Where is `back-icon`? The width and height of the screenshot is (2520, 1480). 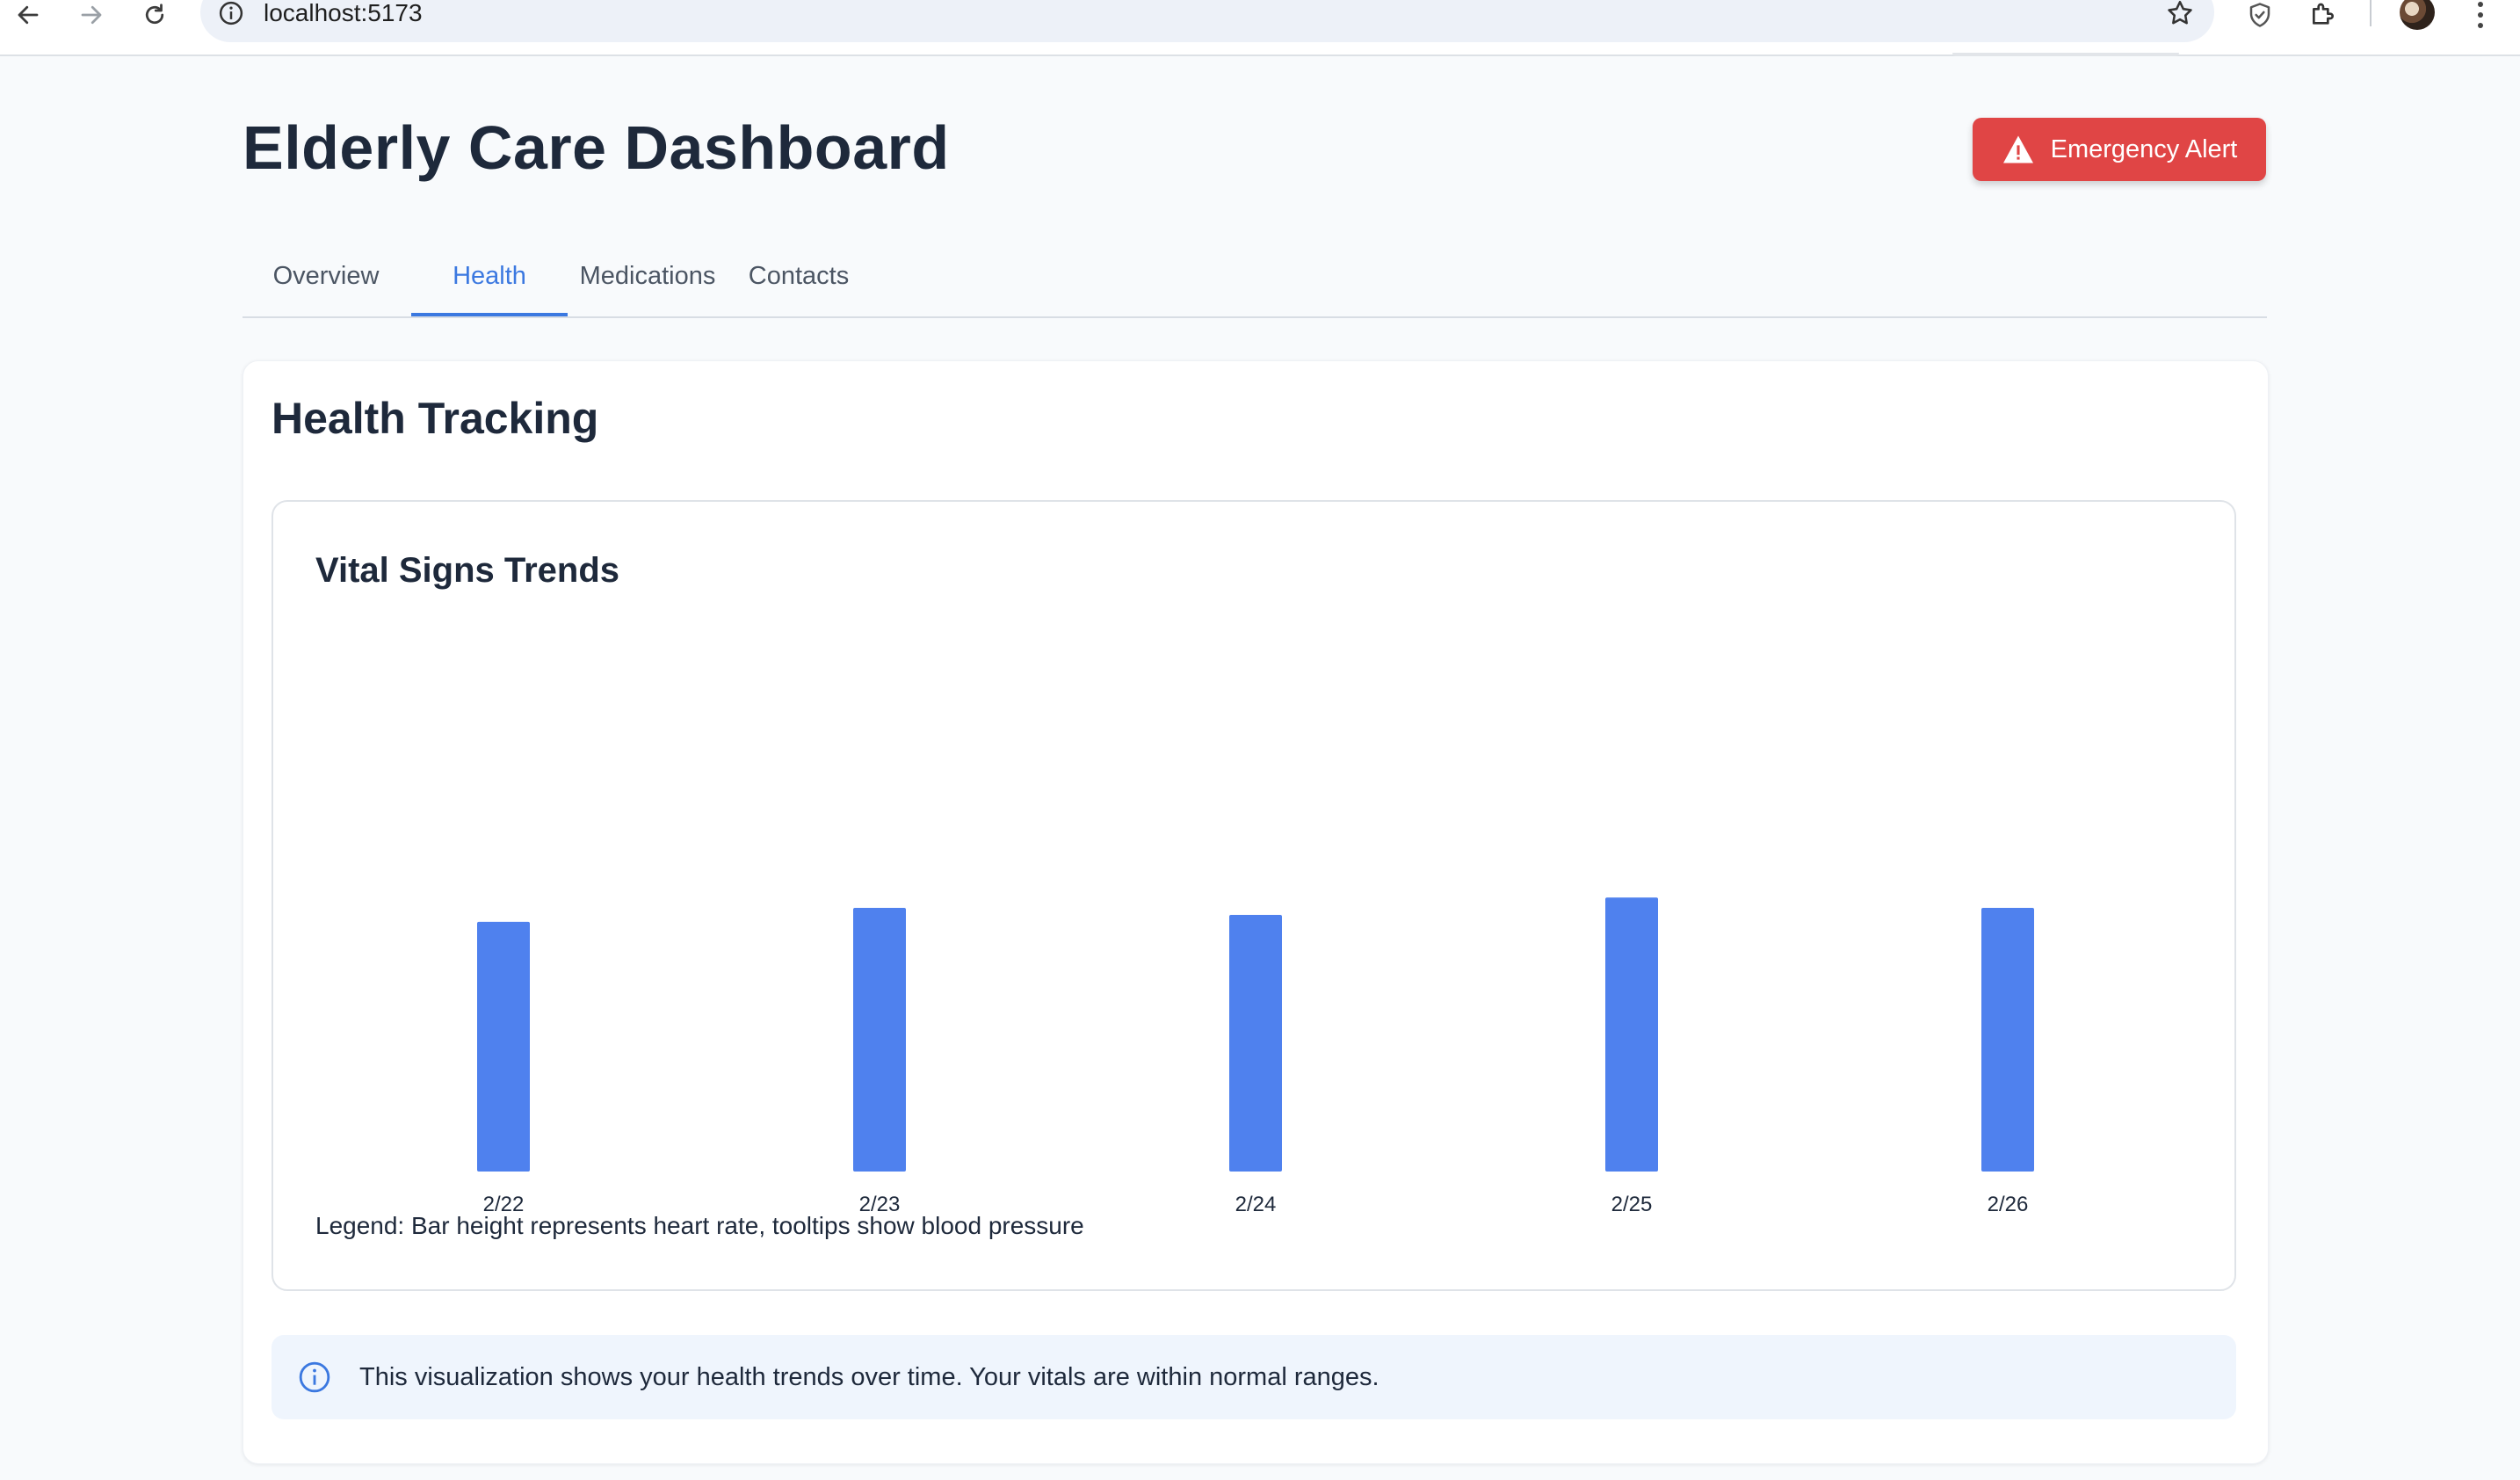
back-icon is located at coordinates (28, 15).